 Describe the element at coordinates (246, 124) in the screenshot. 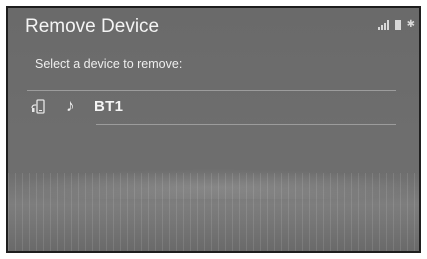

I see `list-divider-bottom` at that location.